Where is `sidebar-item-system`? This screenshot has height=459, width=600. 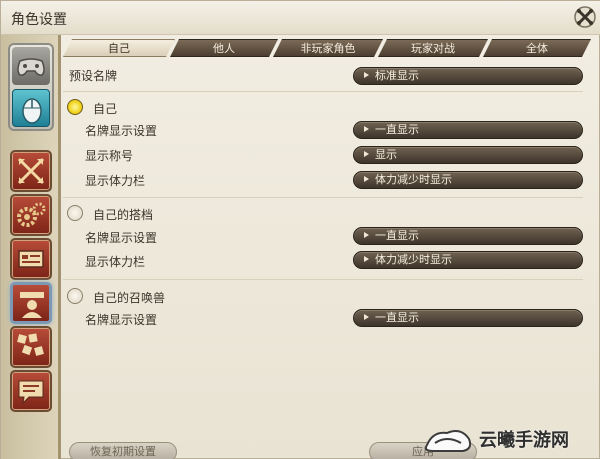 sidebar-item-system is located at coordinates (31, 215).